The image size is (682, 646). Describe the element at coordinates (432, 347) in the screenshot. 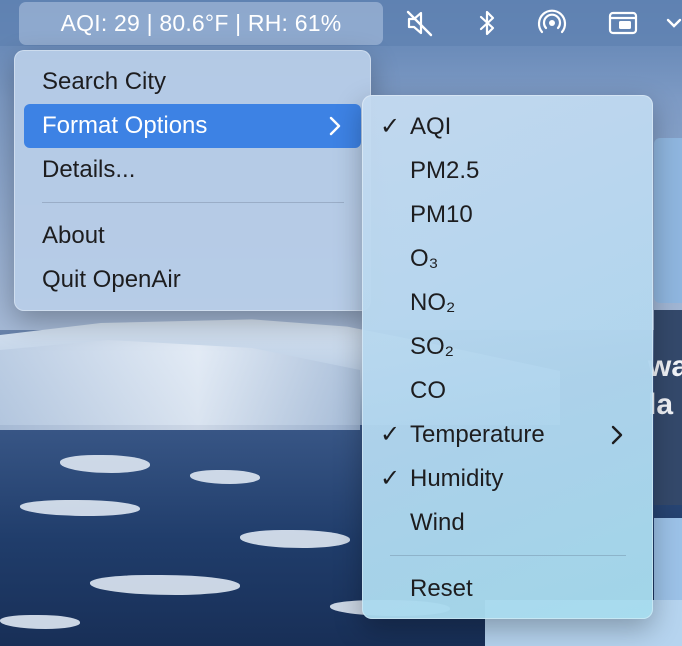

I see `submenu-item-so2: SO₂` at that location.